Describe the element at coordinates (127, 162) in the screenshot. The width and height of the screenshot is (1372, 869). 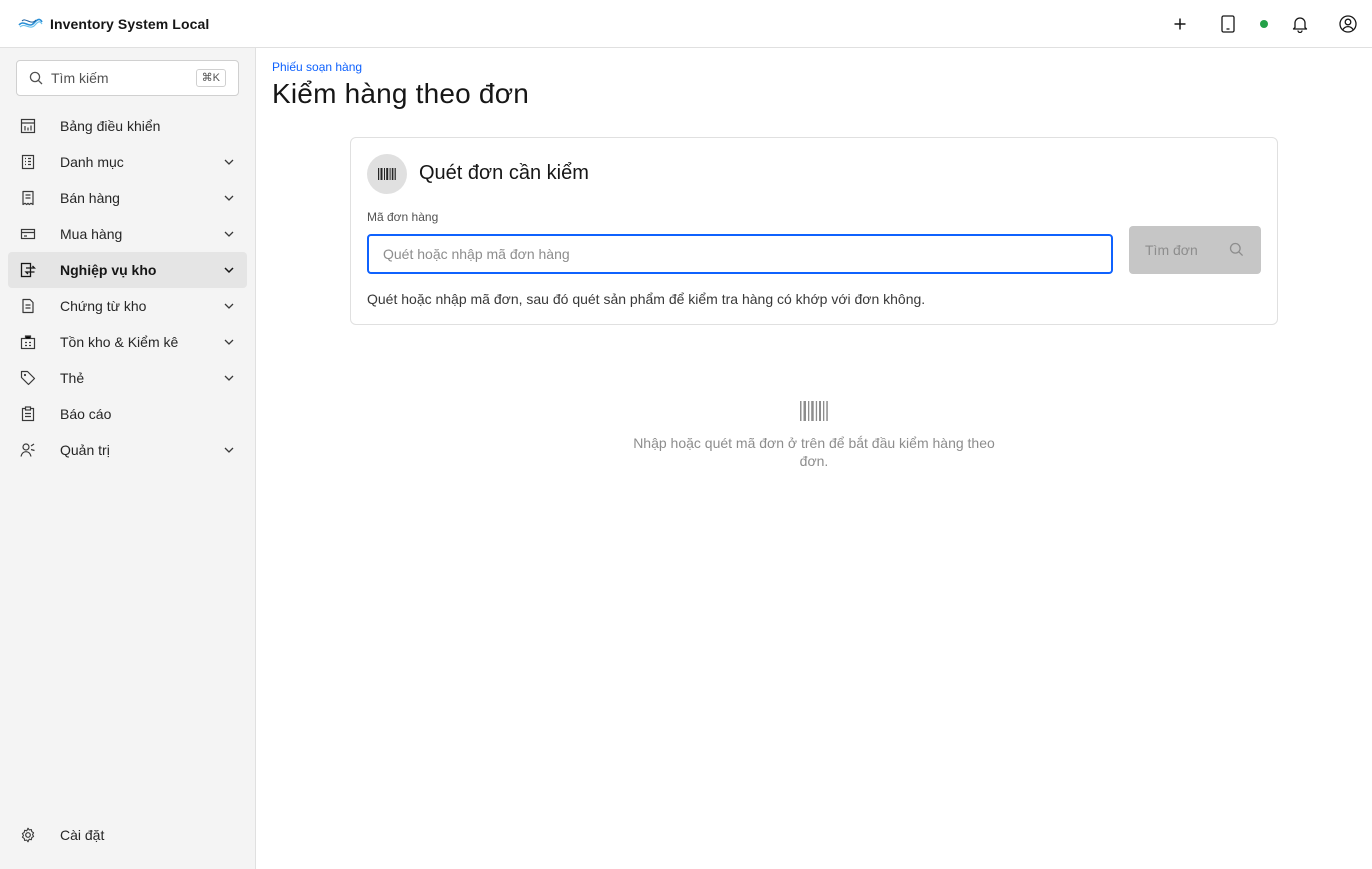
I see `sidebar-item-catalog: Danh mục` at that location.